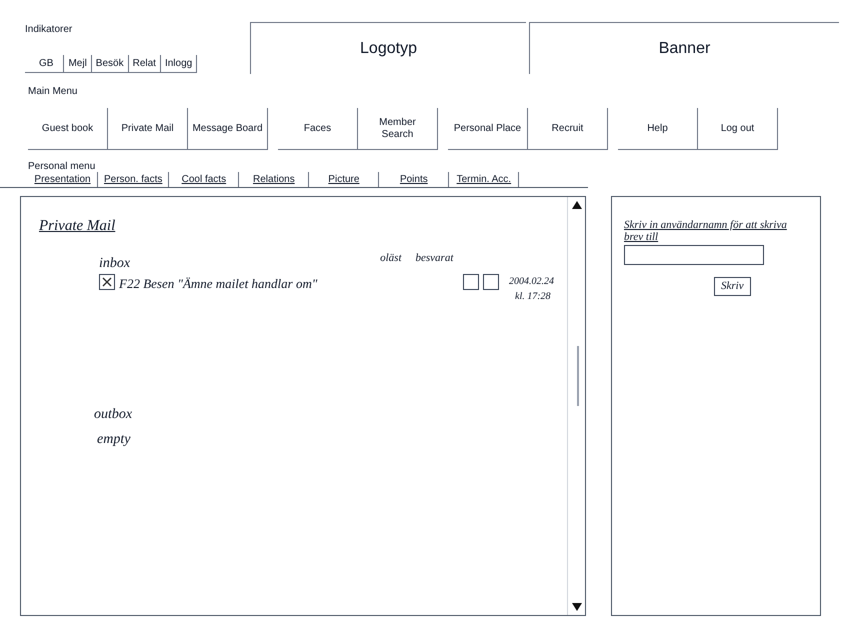 The width and height of the screenshot is (843, 627). I want to click on personal-menu-link: Cool facts, so click(204, 179).